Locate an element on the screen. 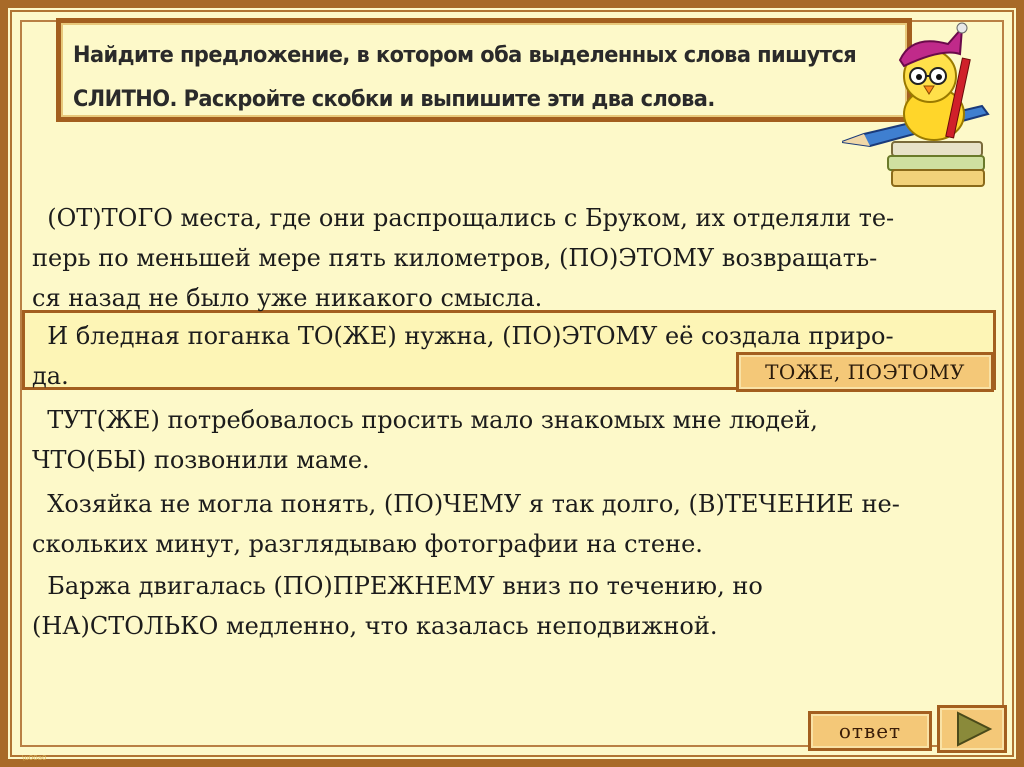 Image resolution: width=1024 pixels, height=767 pixels. next-button is located at coordinates (972, 729).